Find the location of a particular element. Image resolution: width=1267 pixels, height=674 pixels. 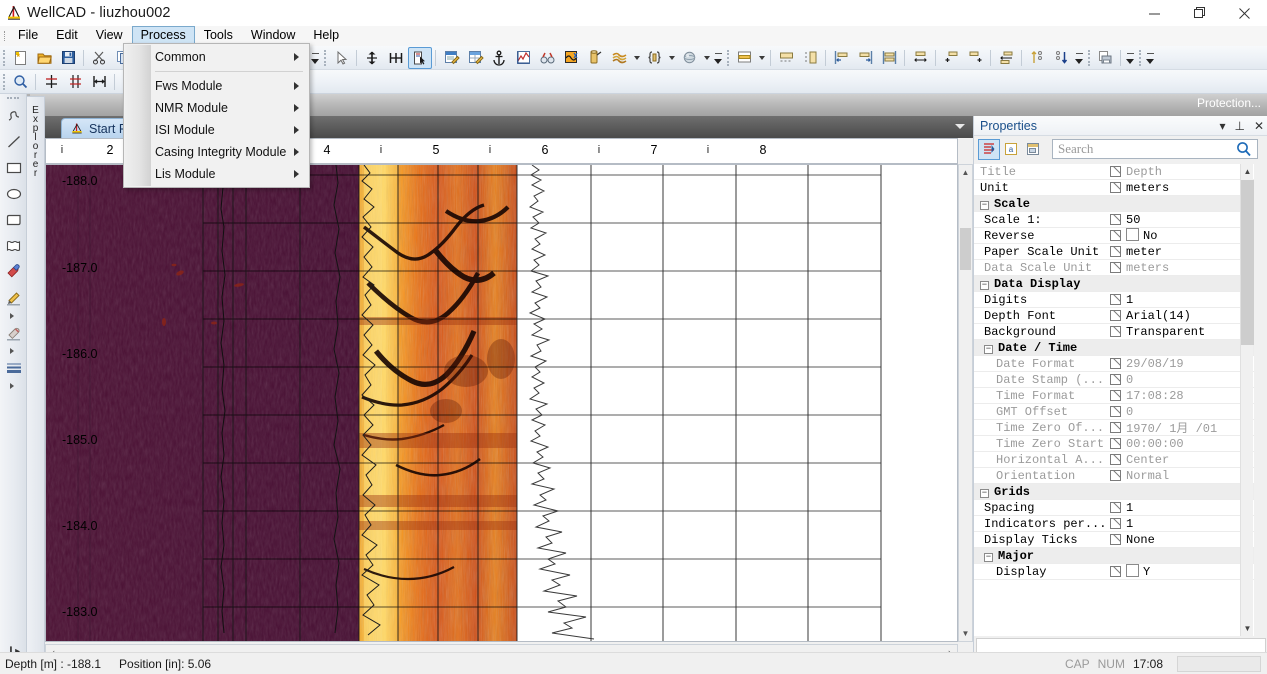

space-after-icon is located at coordinates (975, 58).